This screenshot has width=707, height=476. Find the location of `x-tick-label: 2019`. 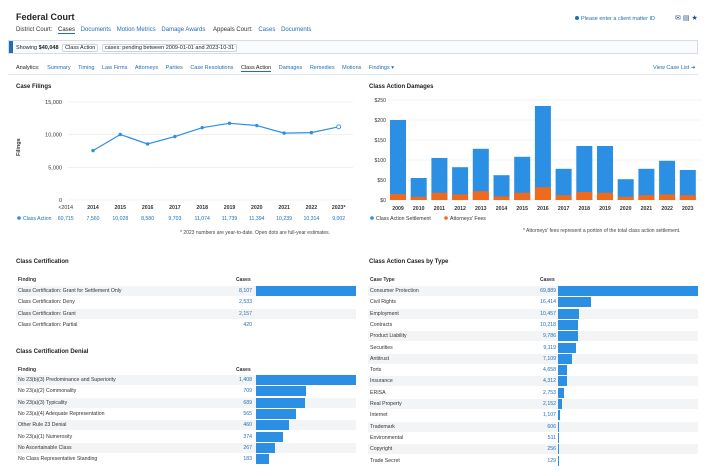

x-tick-label: 2019 is located at coordinates (230, 208).